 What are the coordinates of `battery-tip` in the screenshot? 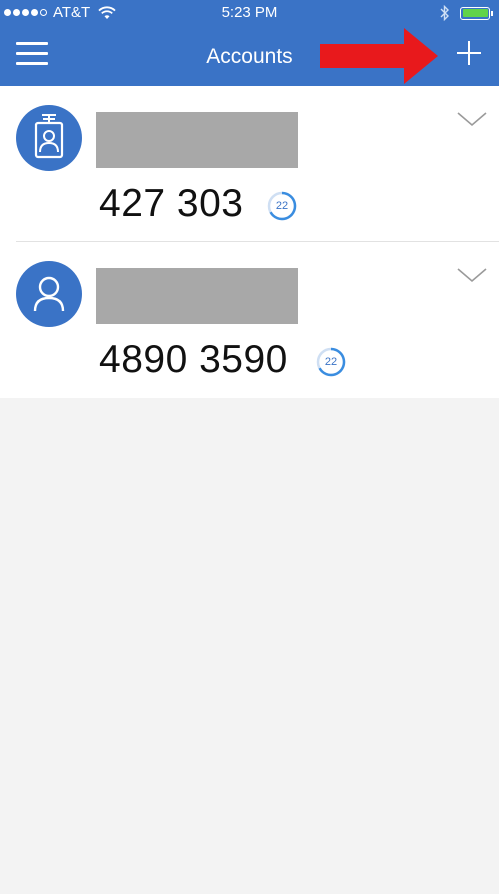 It's located at (492, 13).